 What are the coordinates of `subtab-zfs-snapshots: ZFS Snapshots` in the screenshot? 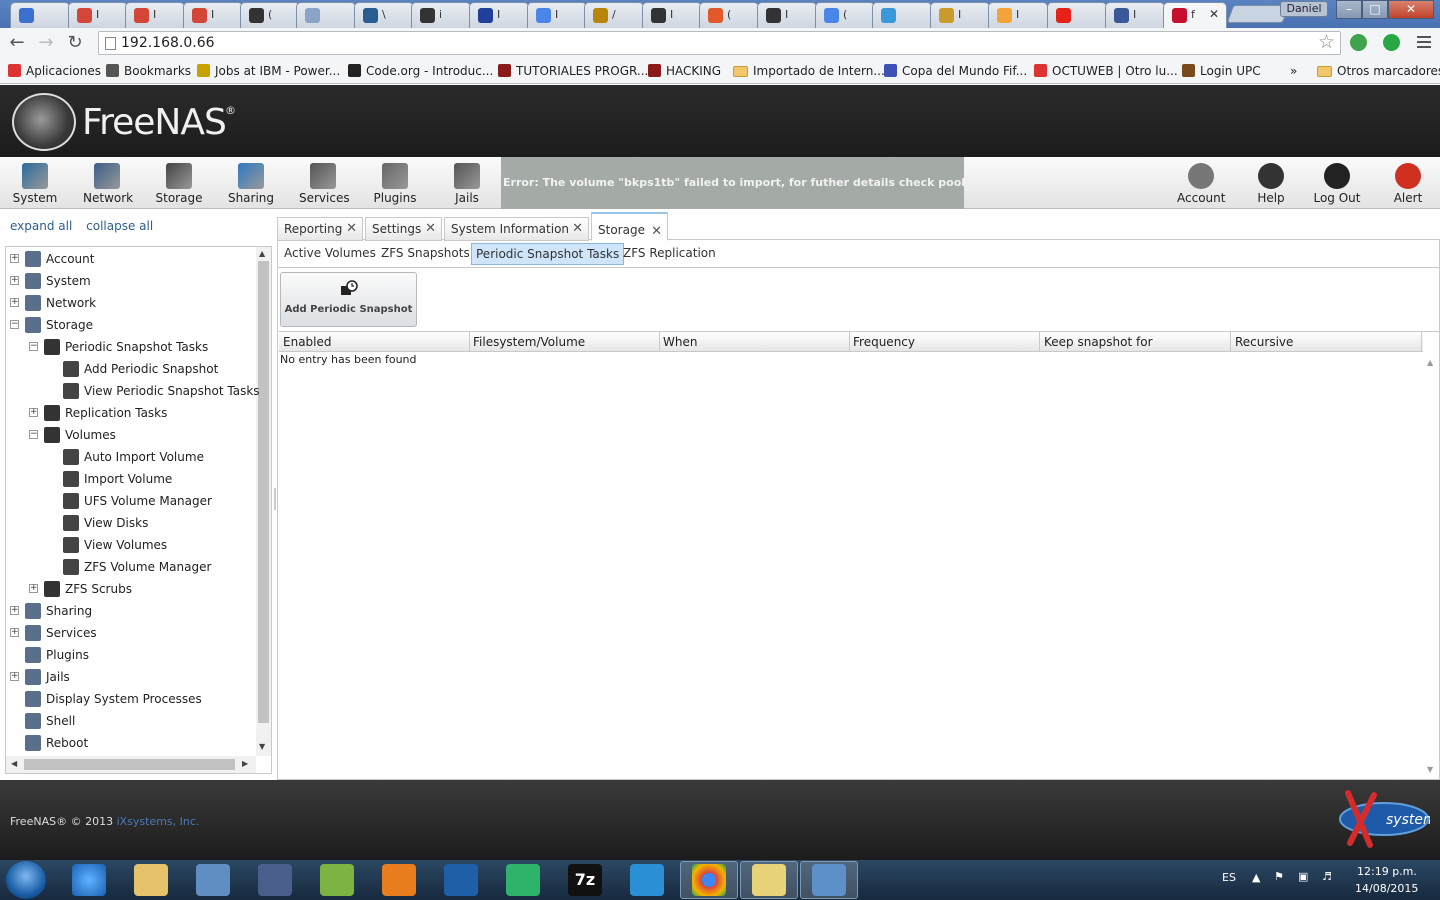 It's located at (425, 254).